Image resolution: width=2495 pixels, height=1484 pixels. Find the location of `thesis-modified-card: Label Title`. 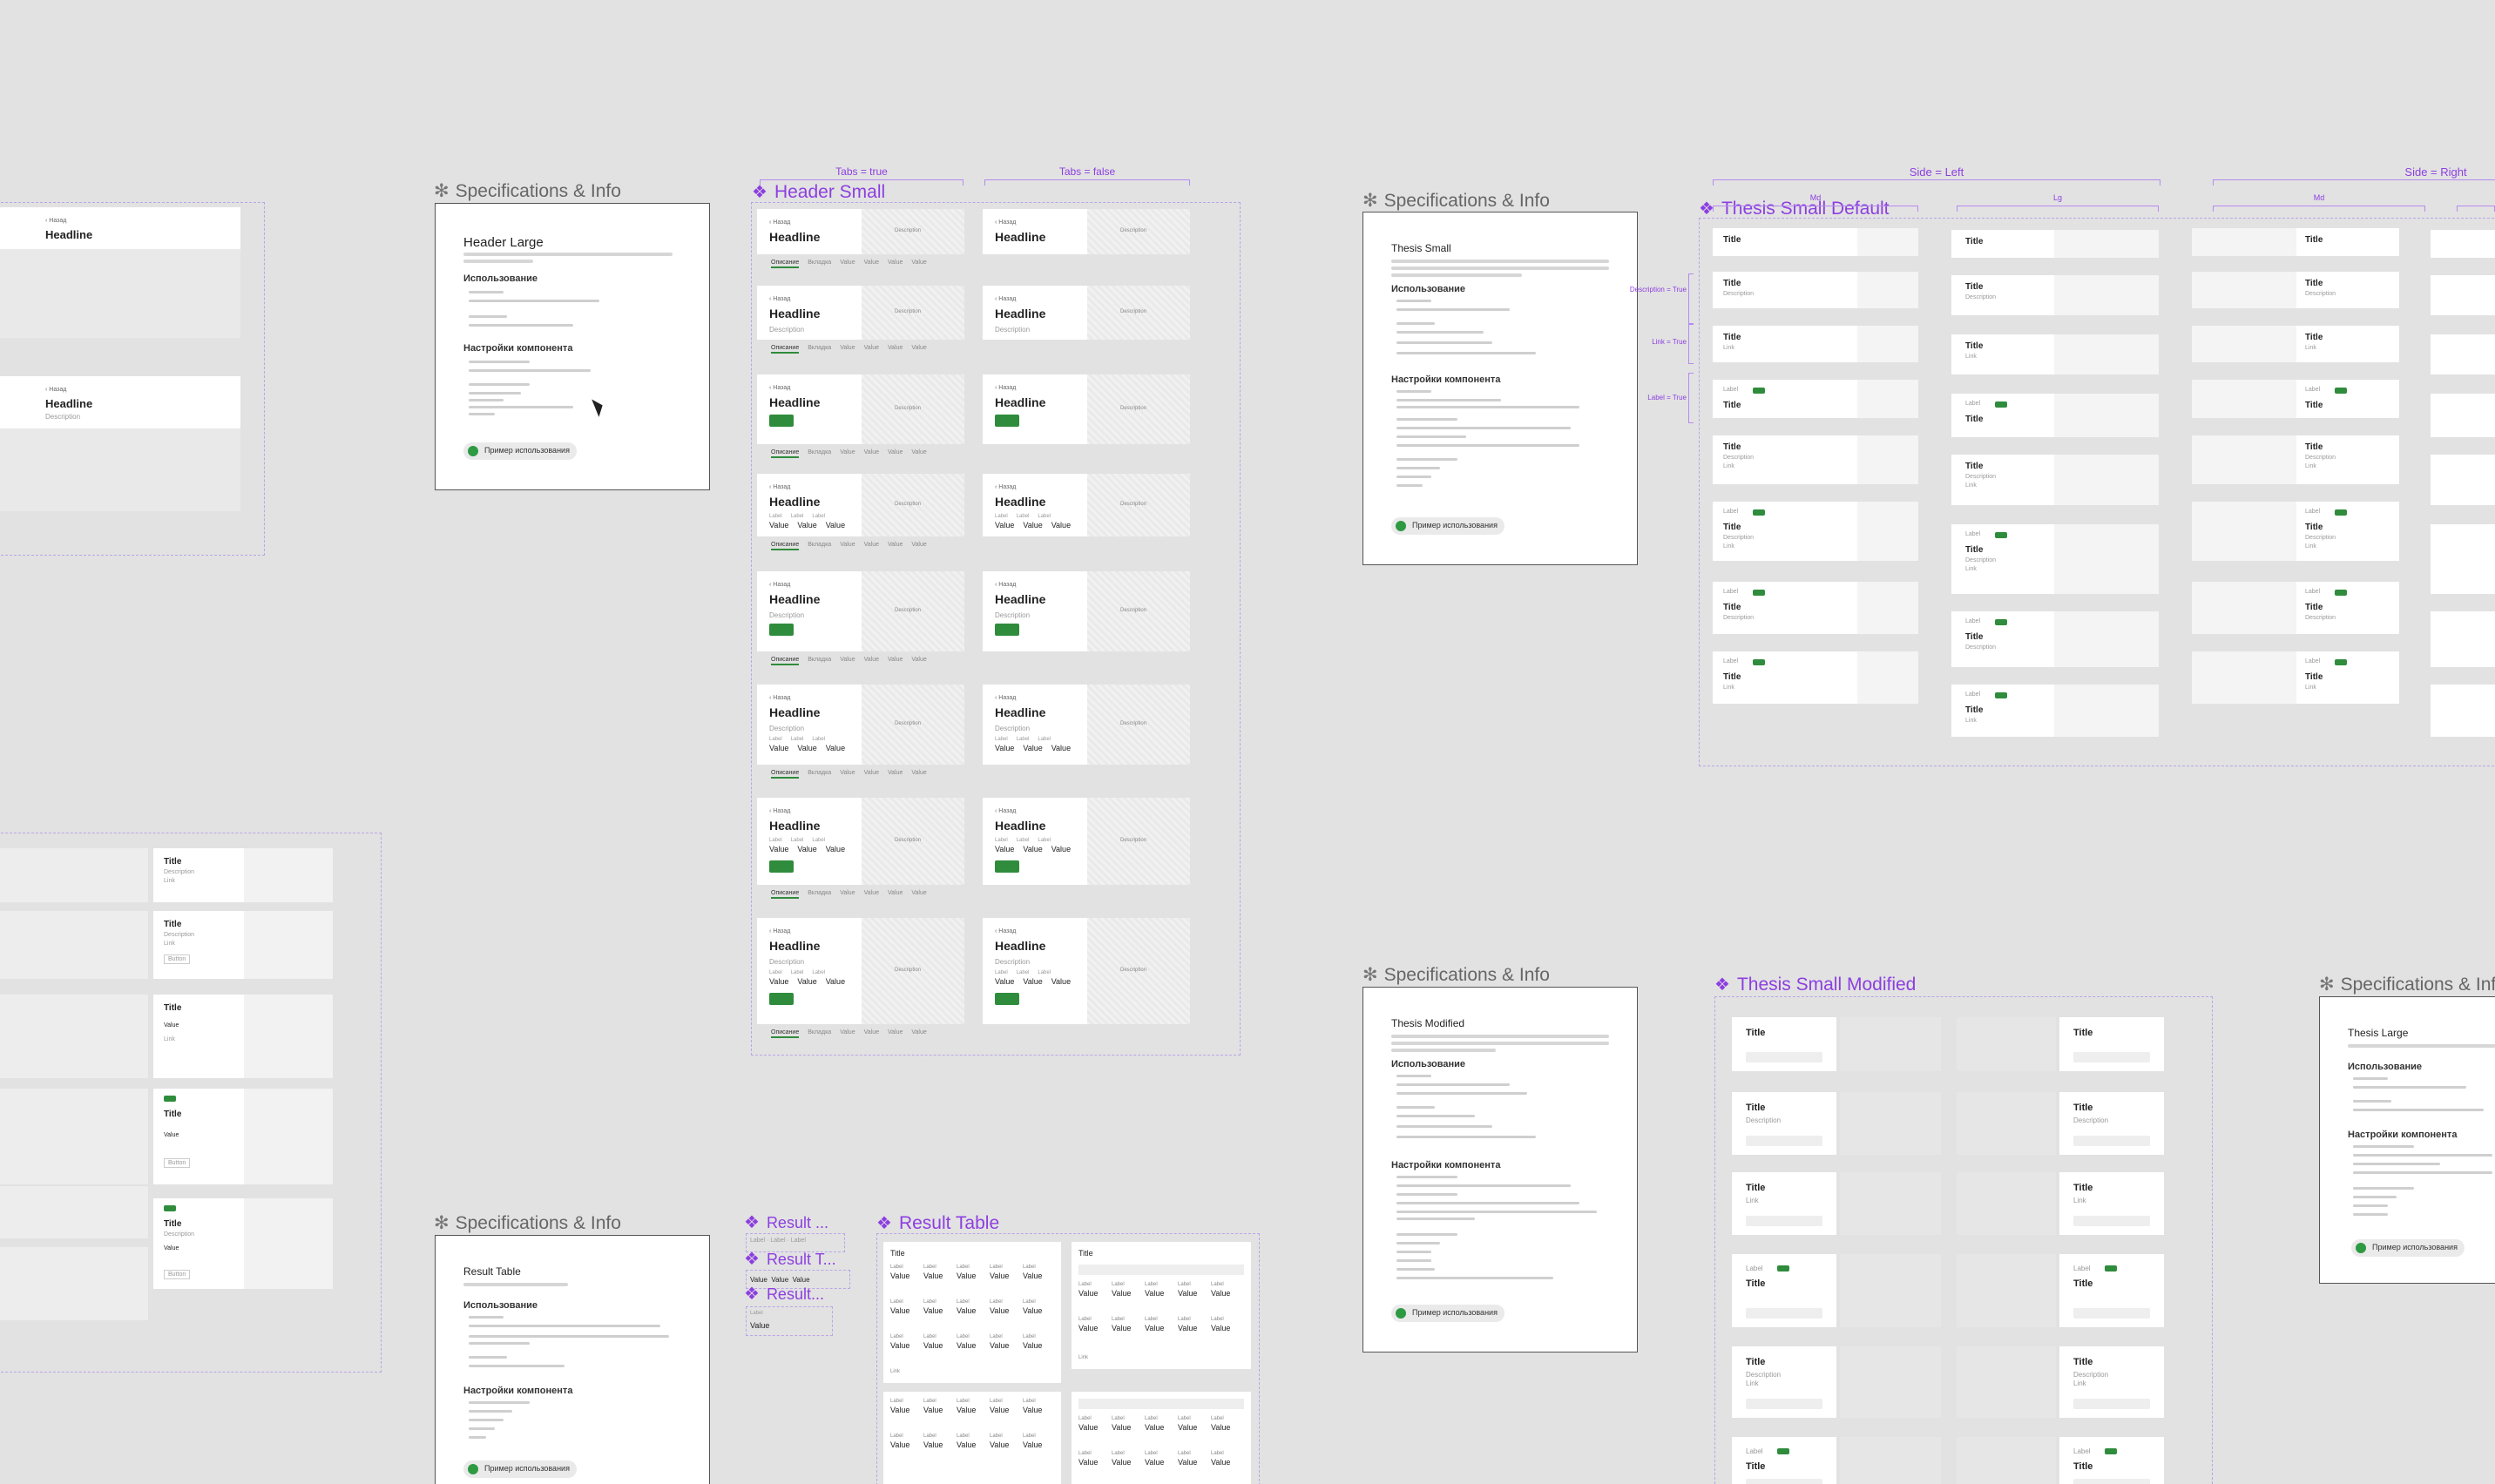

thesis-modified-card: Label Title is located at coordinates (2111, 1291).